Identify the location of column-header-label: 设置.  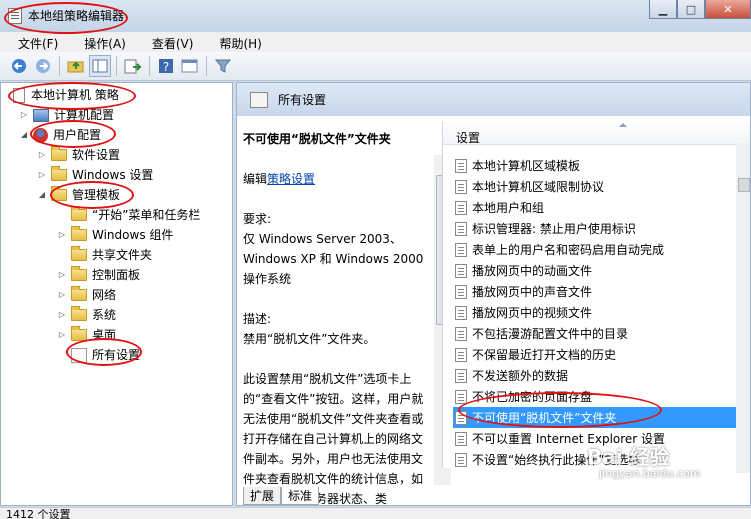
(468, 138).